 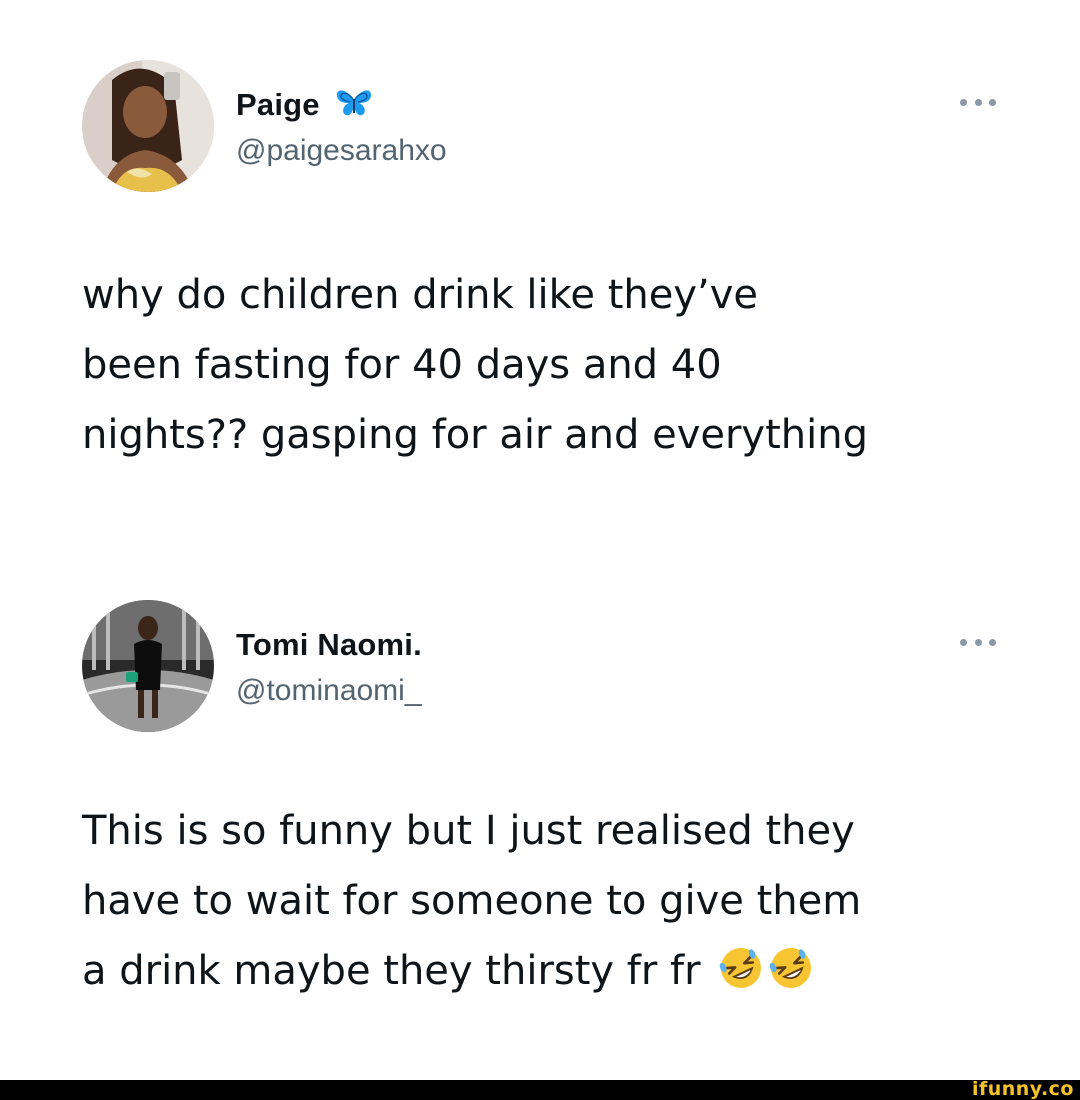 I want to click on watermark-bar: ifunny.co, so click(x=540, y=1089).